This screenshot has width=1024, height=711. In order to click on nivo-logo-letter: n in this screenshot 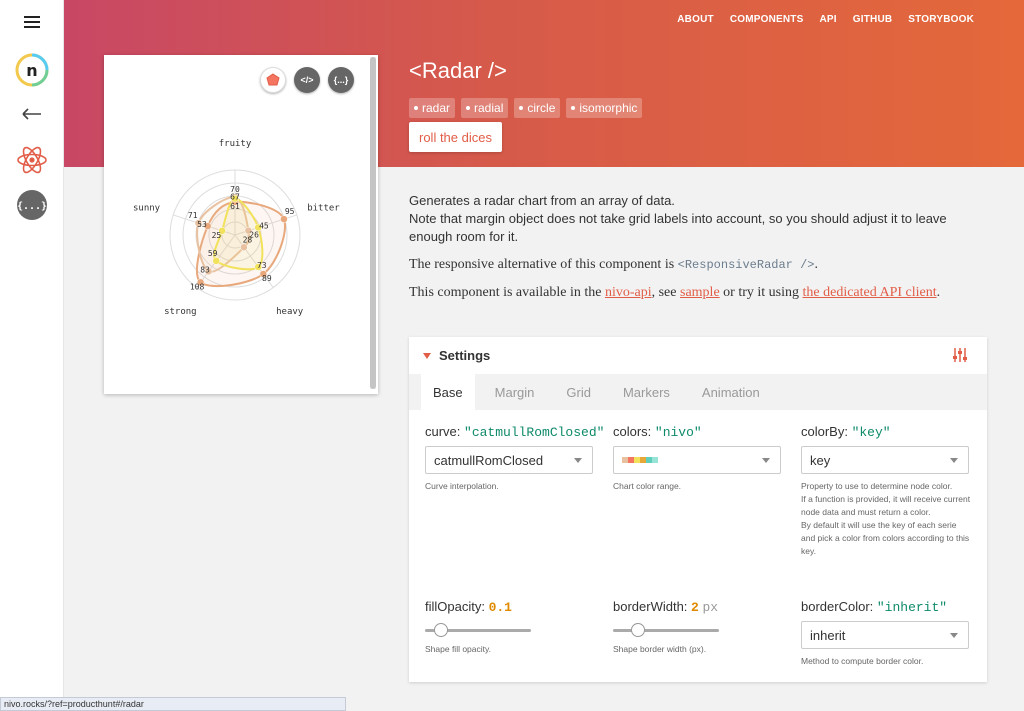, I will do `click(31, 70)`.